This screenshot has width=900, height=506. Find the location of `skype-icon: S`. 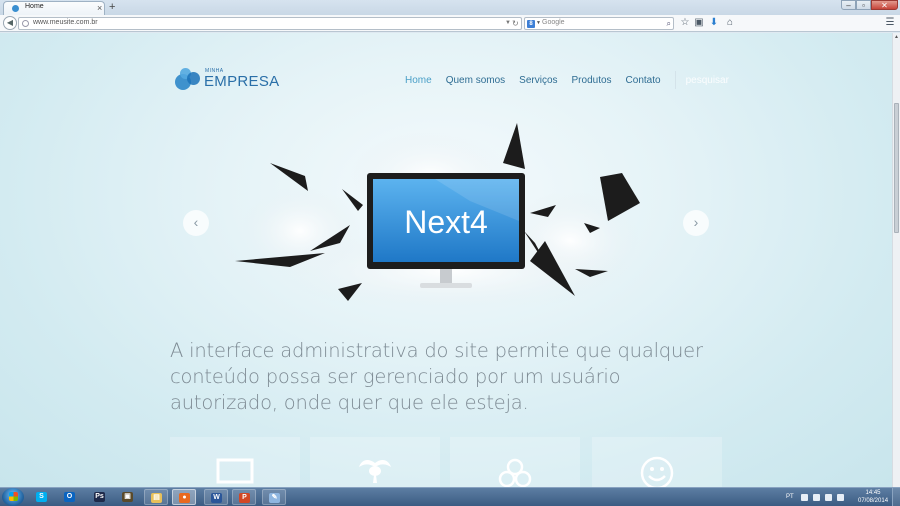

skype-icon: S is located at coordinates (41, 497).